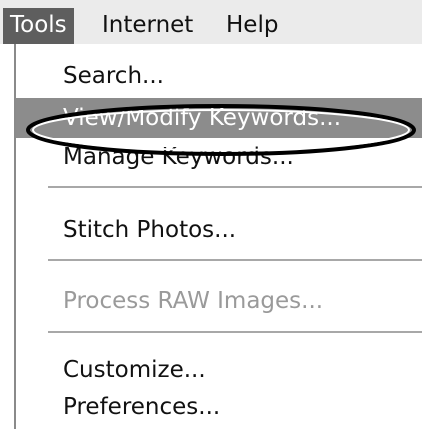  Describe the element at coordinates (38, 26) in the screenshot. I see `menu-tools: Tools` at that location.